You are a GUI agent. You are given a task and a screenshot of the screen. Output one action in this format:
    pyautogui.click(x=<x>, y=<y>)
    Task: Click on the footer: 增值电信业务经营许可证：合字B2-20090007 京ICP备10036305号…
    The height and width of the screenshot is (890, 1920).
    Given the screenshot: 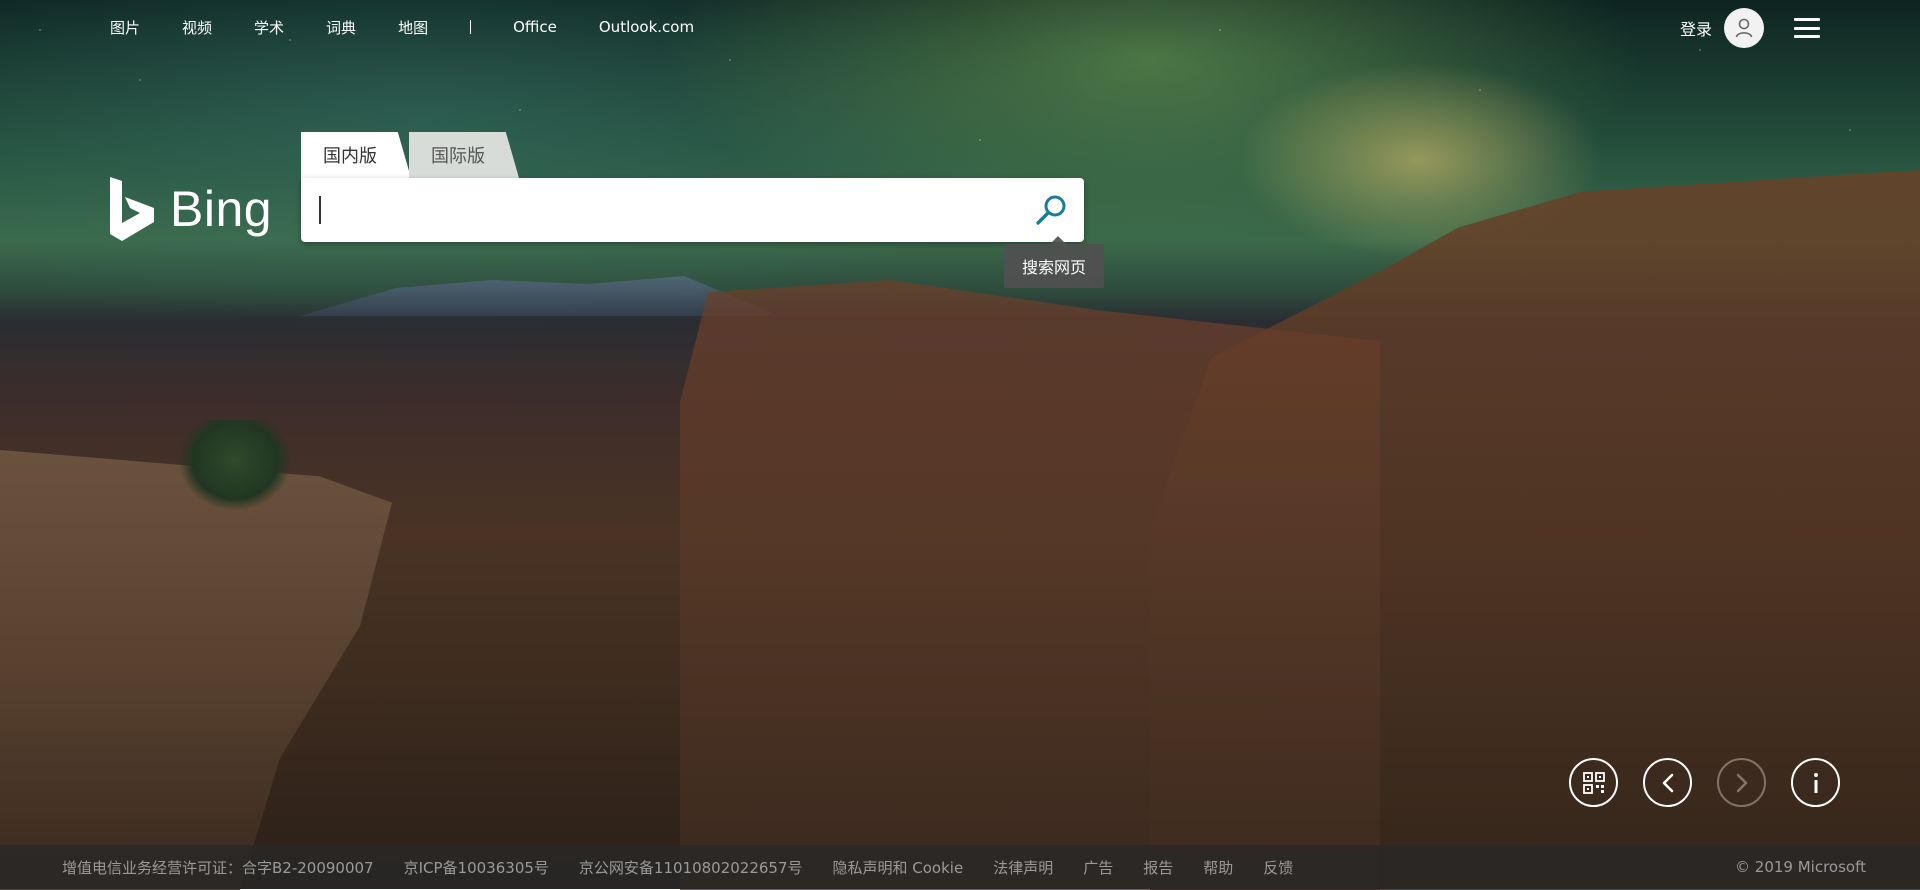 What is the action you would take?
    pyautogui.click(x=960, y=867)
    